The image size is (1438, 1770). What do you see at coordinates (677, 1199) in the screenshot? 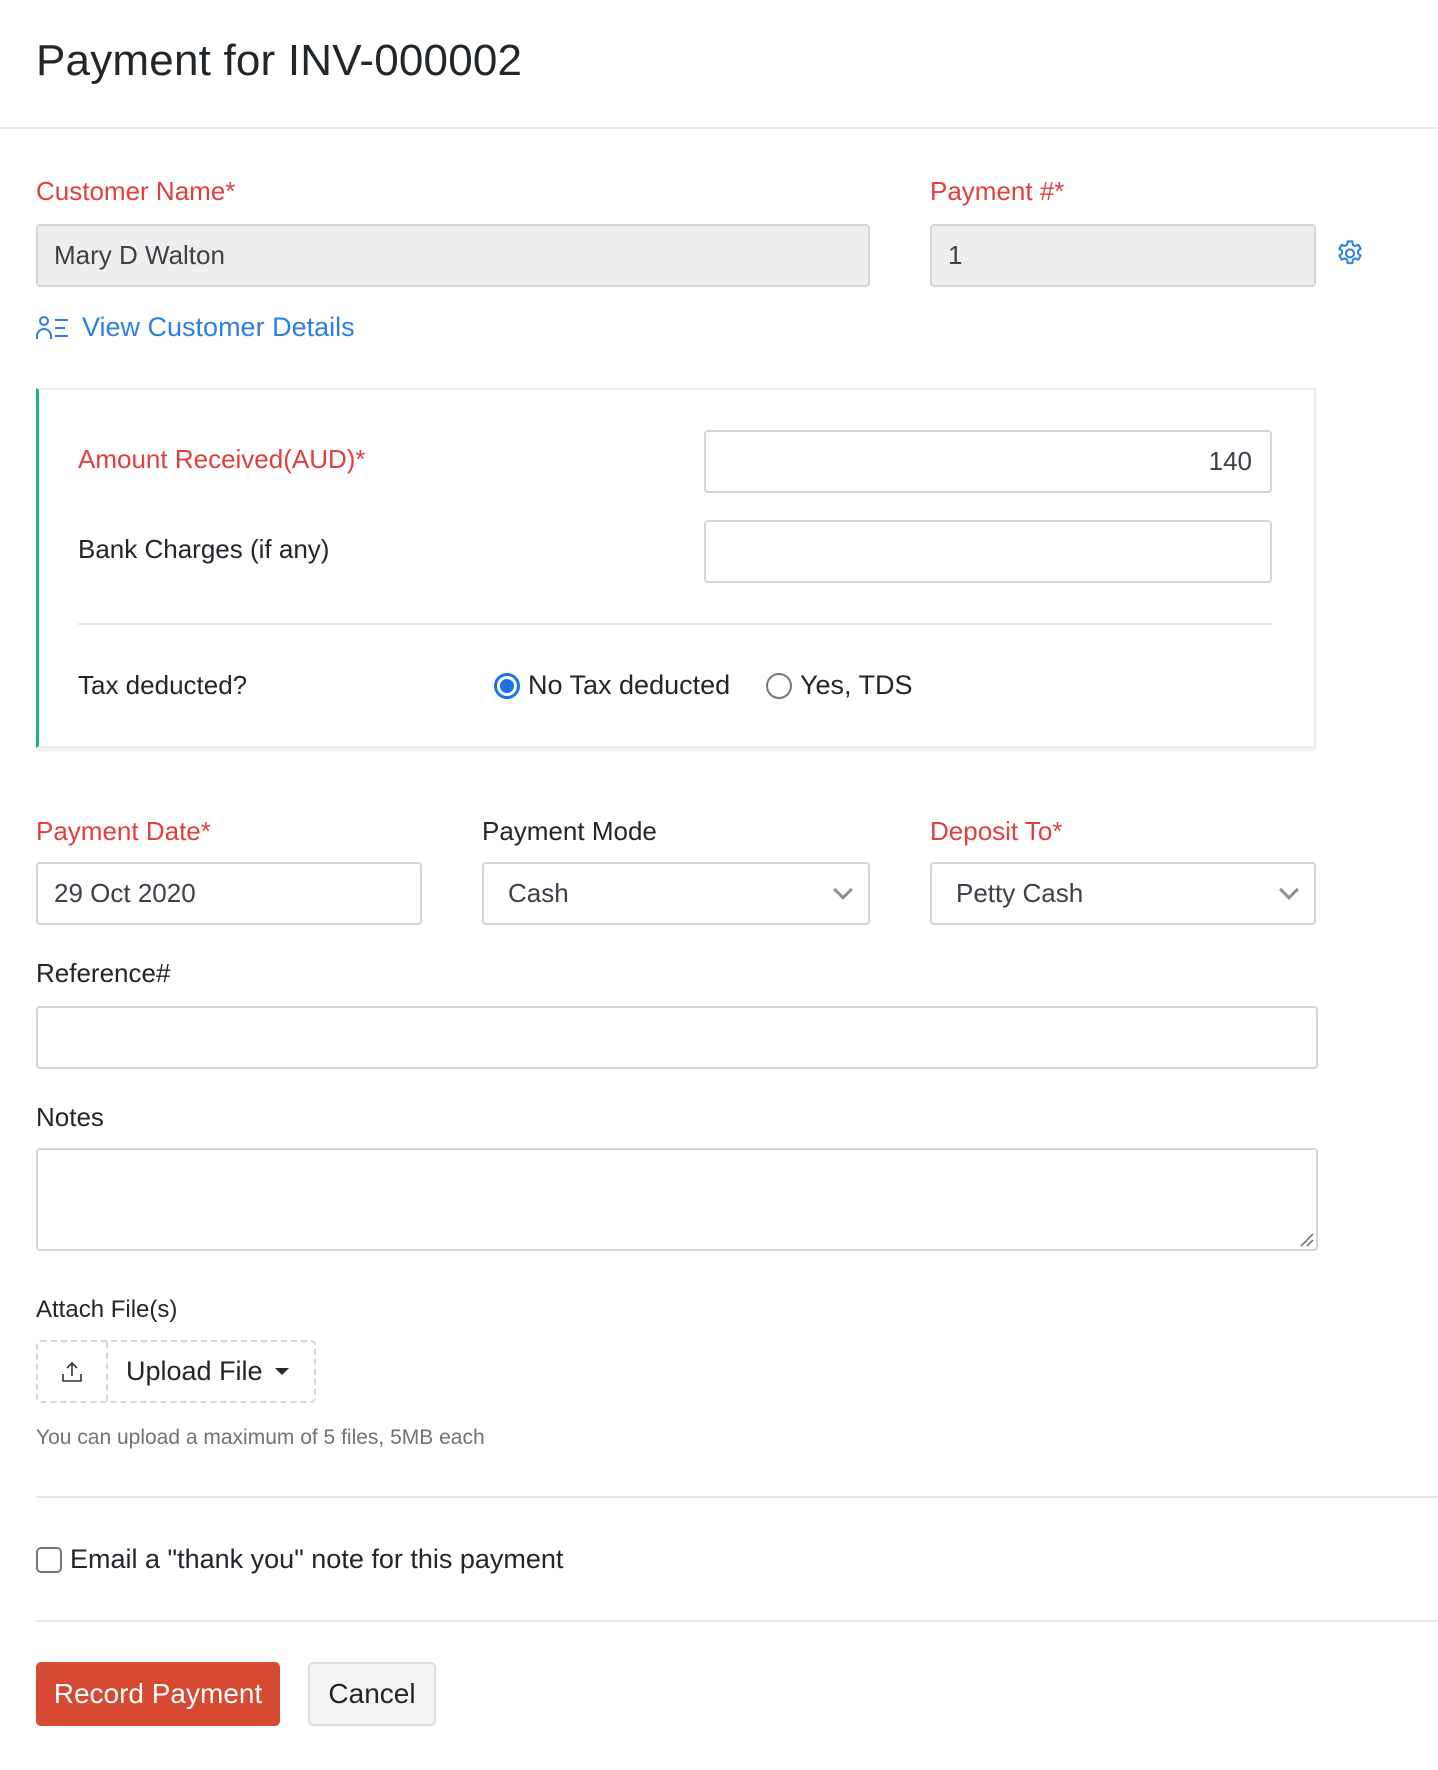
I see `notes-textarea` at bounding box center [677, 1199].